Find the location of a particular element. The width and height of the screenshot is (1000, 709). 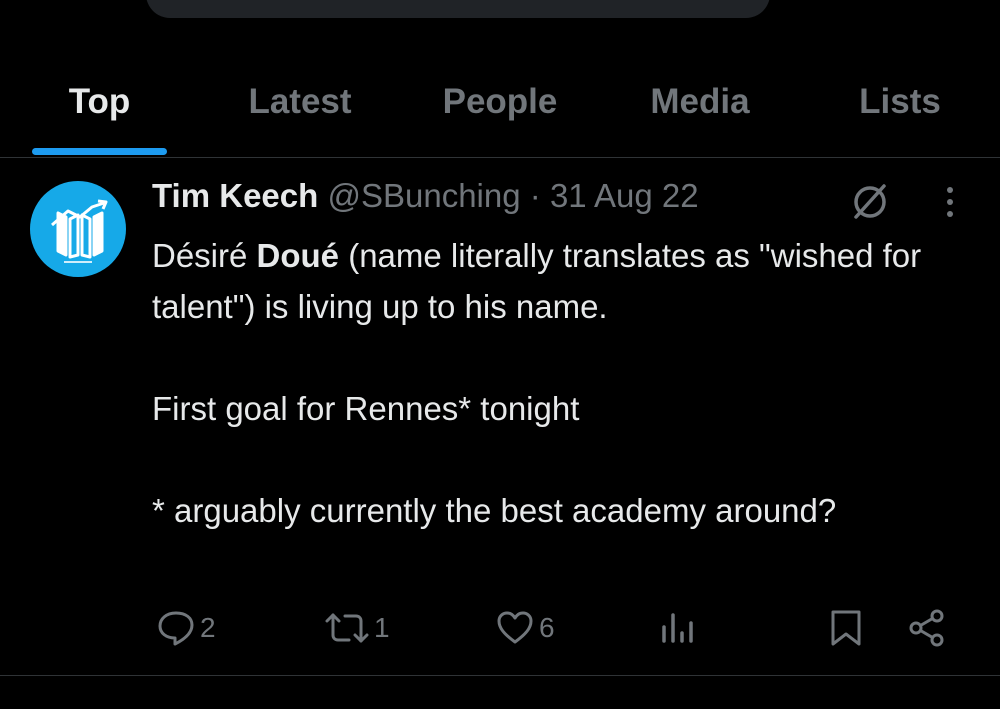

tweet-actions: 2 1 6 is located at coordinates (500, 628).